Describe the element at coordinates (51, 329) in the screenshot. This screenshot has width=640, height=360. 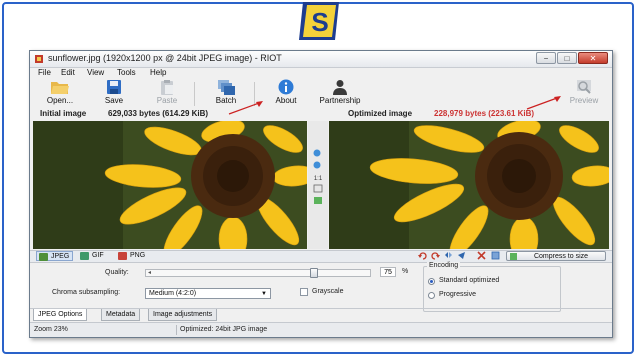
I see `zoom-status: Zoom 23%` at that location.